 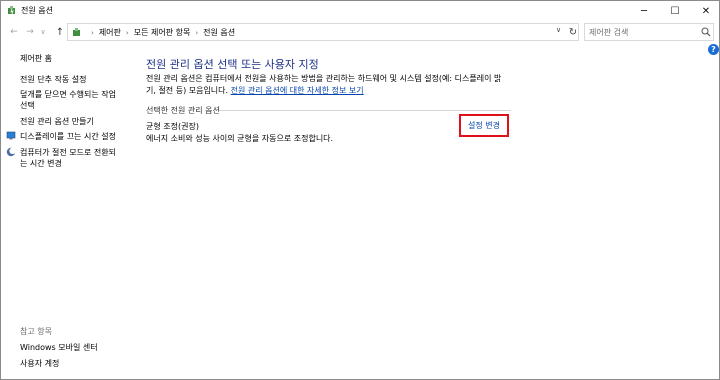 I want to click on sidebar-item-power-button-settings: 전원 단추 작동 설정, so click(x=53, y=79).